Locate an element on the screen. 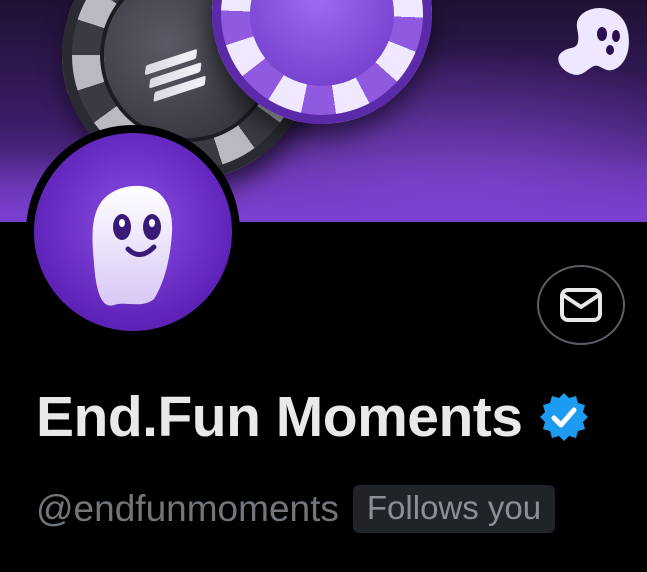  message-button is located at coordinates (581, 305).